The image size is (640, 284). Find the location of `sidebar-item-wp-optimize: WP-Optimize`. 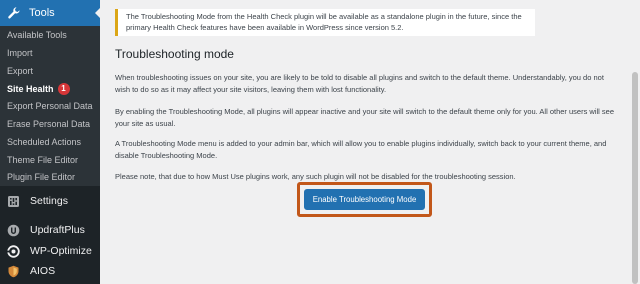

sidebar-item-wp-optimize: WP-Optimize is located at coordinates (50, 251).